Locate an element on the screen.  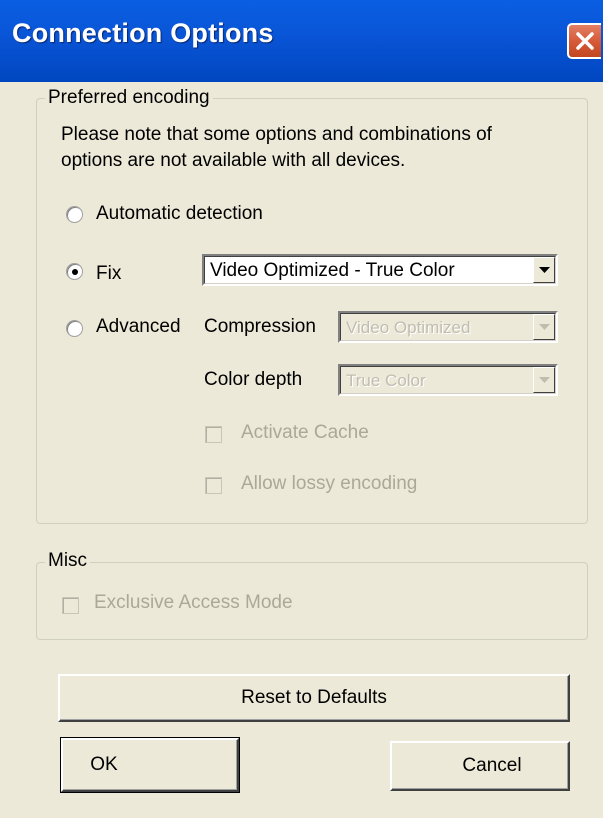
radio-advanced is located at coordinates (74, 328).